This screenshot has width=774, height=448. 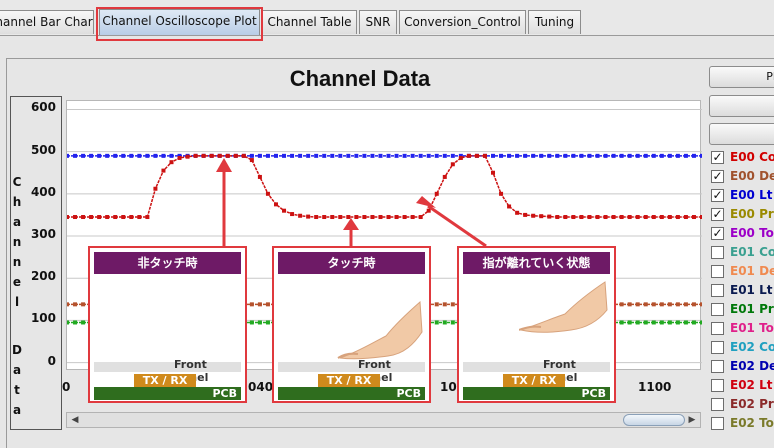 What do you see at coordinates (378, 22) in the screenshot?
I see `tab-snr: SNR` at bounding box center [378, 22].